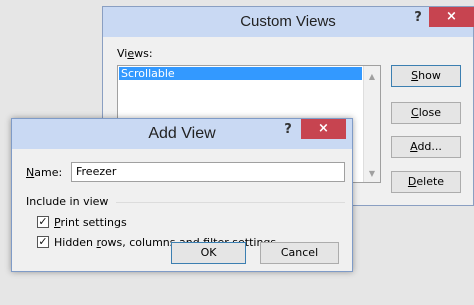 The width and height of the screenshot is (474, 305). I want to click on group-divider, so click(230, 202).